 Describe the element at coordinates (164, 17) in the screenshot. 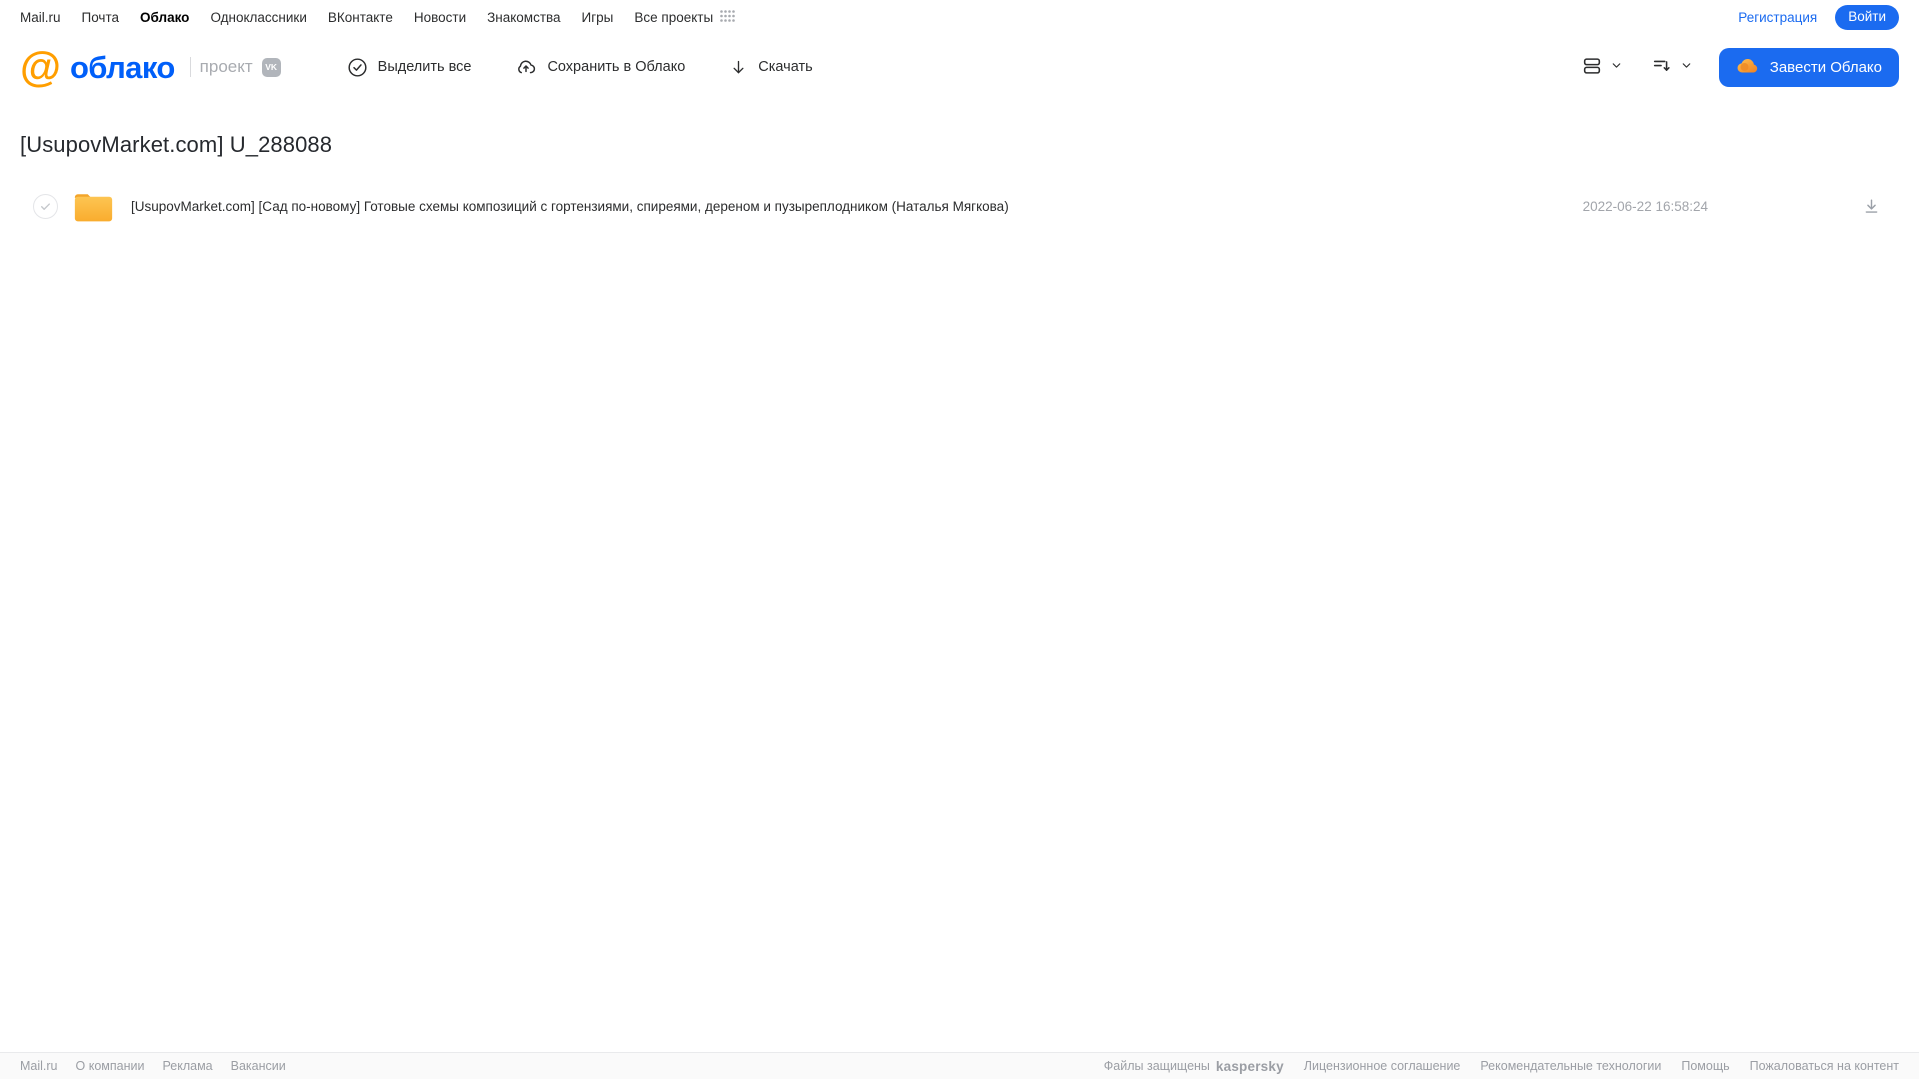

I see `nav-cloud: Облако` at that location.